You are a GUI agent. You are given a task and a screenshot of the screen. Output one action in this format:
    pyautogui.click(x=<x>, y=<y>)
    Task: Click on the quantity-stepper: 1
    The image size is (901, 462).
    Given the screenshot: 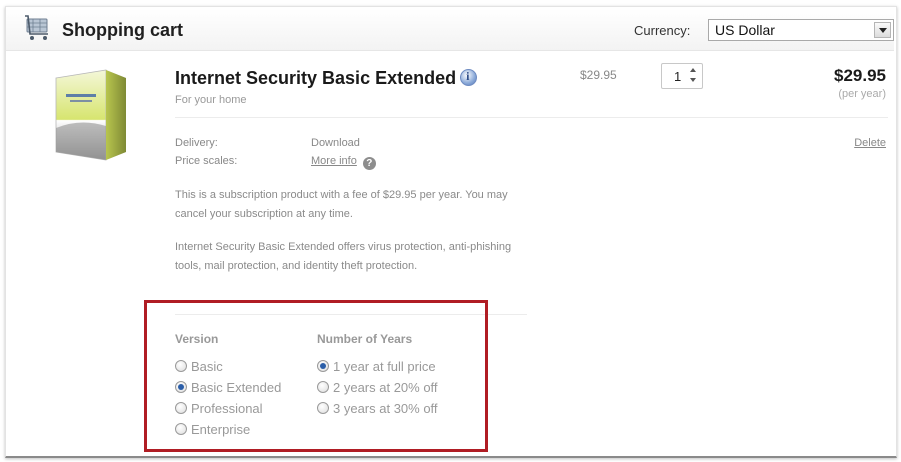 What is the action you would take?
    pyautogui.click(x=682, y=76)
    